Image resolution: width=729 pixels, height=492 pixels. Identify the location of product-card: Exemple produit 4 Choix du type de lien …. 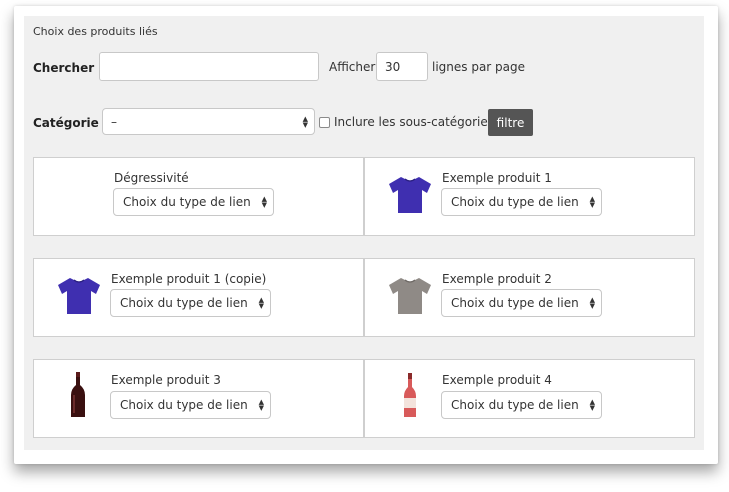
(529, 398).